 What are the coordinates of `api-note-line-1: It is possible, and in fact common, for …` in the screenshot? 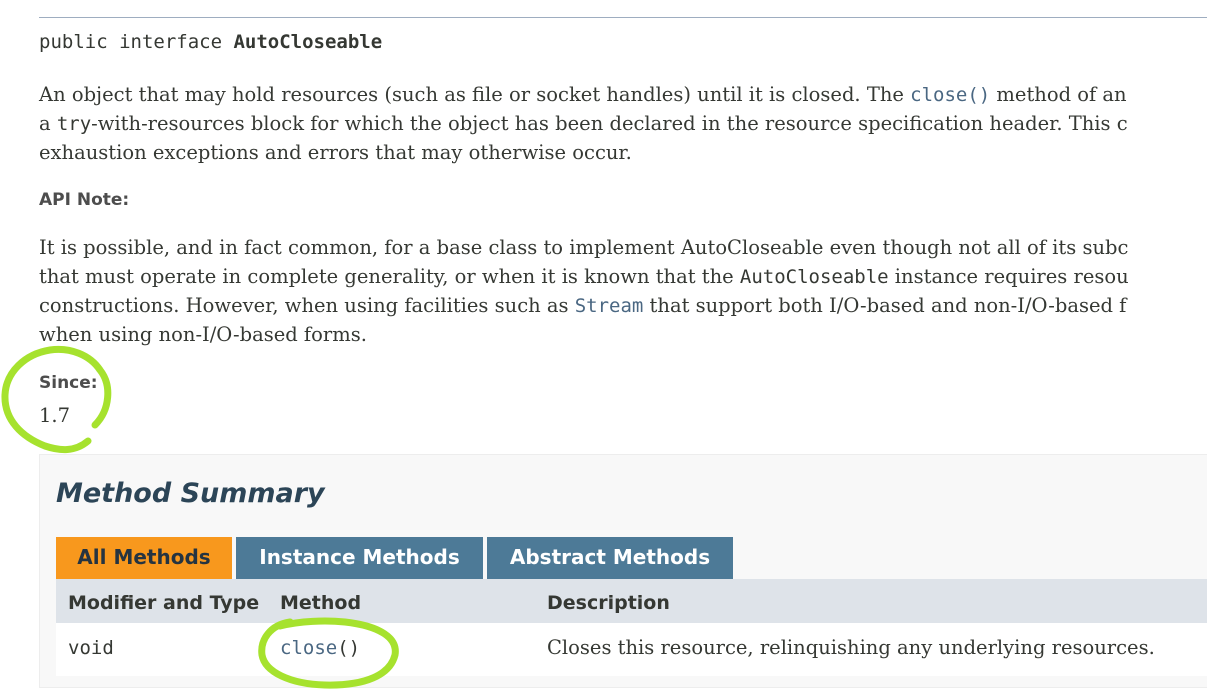 It's located at (584, 247).